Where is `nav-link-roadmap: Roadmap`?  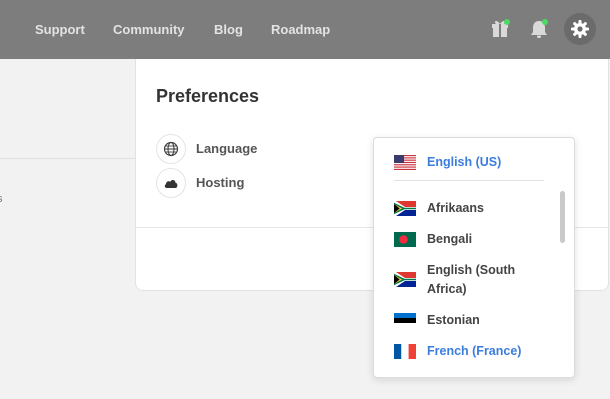
nav-link-roadmap: Roadmap is located at coordinates (300, 29).